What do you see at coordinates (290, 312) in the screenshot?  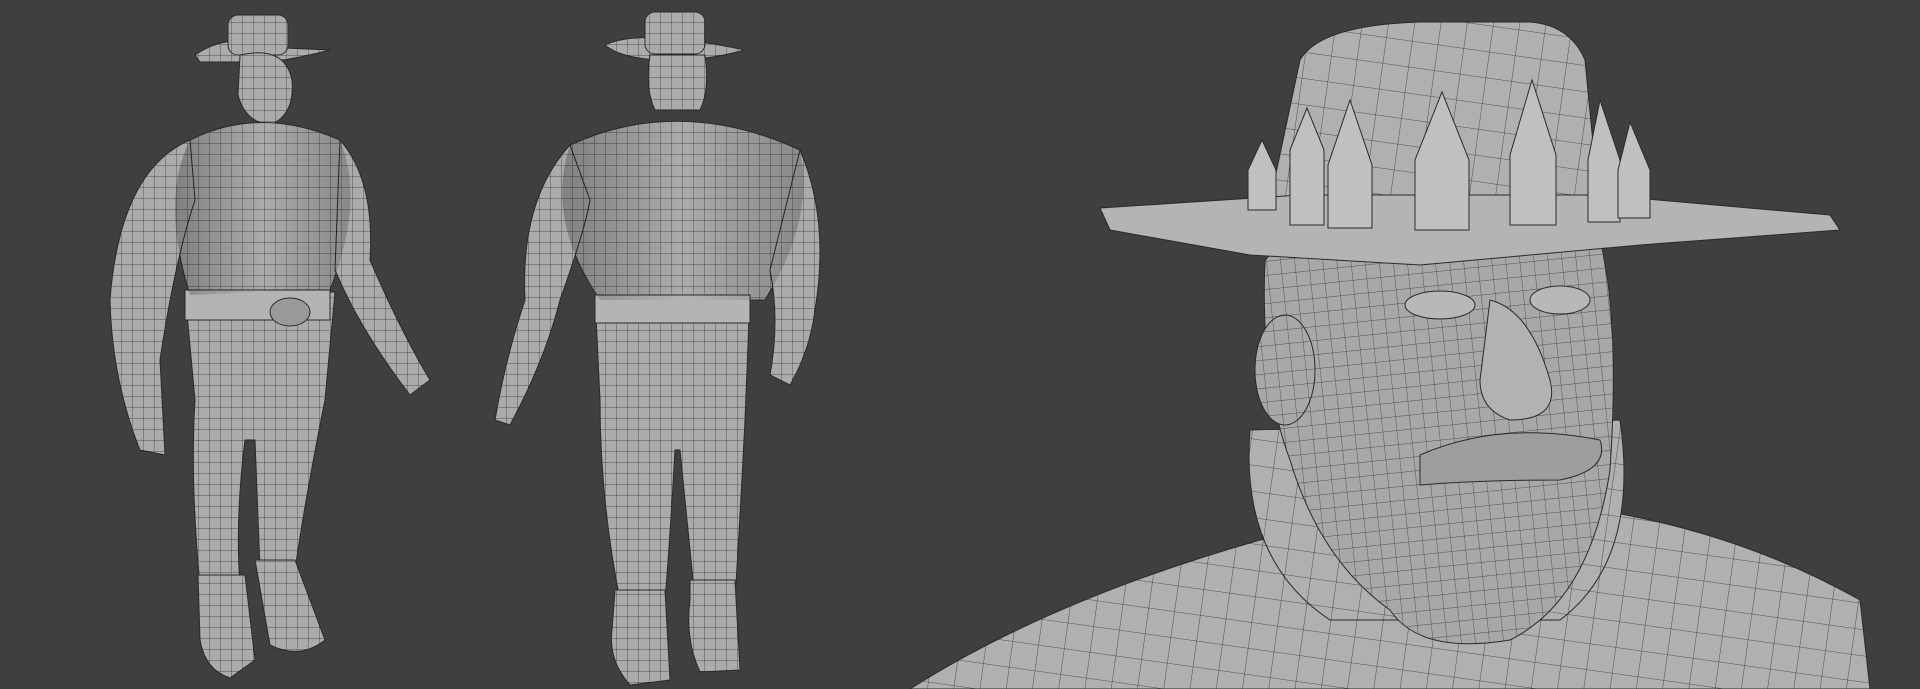 I see `belt-buckle` at bounding box center [290, 312].